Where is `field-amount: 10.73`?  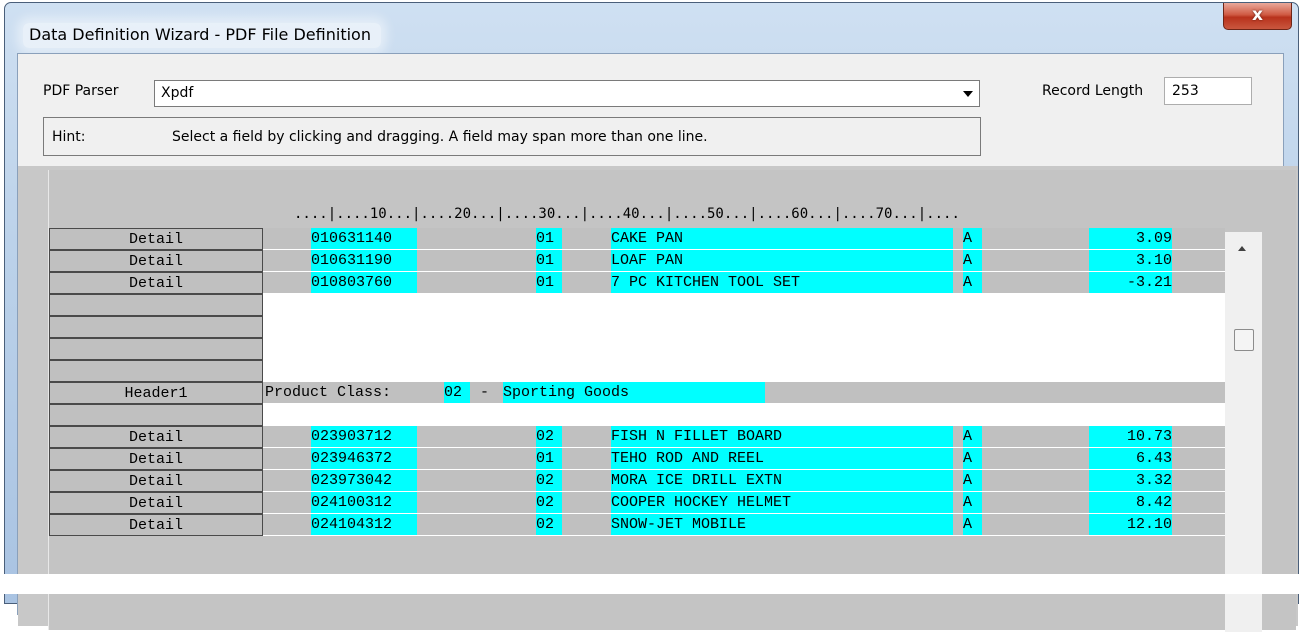
field-amount: 10.73 is located at coordinates (1130, 436).